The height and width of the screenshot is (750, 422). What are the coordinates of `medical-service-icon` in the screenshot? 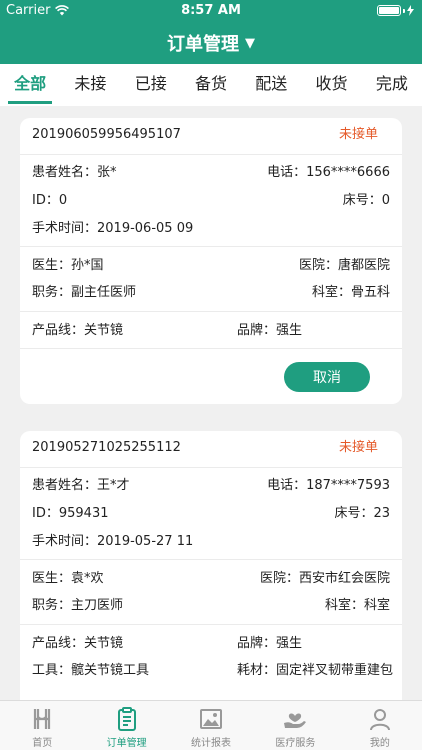 It's located at (295, 720).